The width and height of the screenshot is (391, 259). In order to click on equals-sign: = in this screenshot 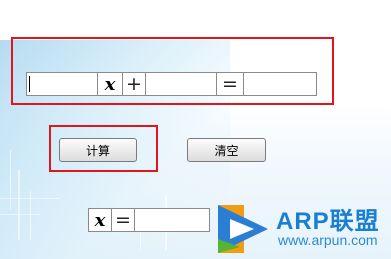, I will do `click(230, 84)`.